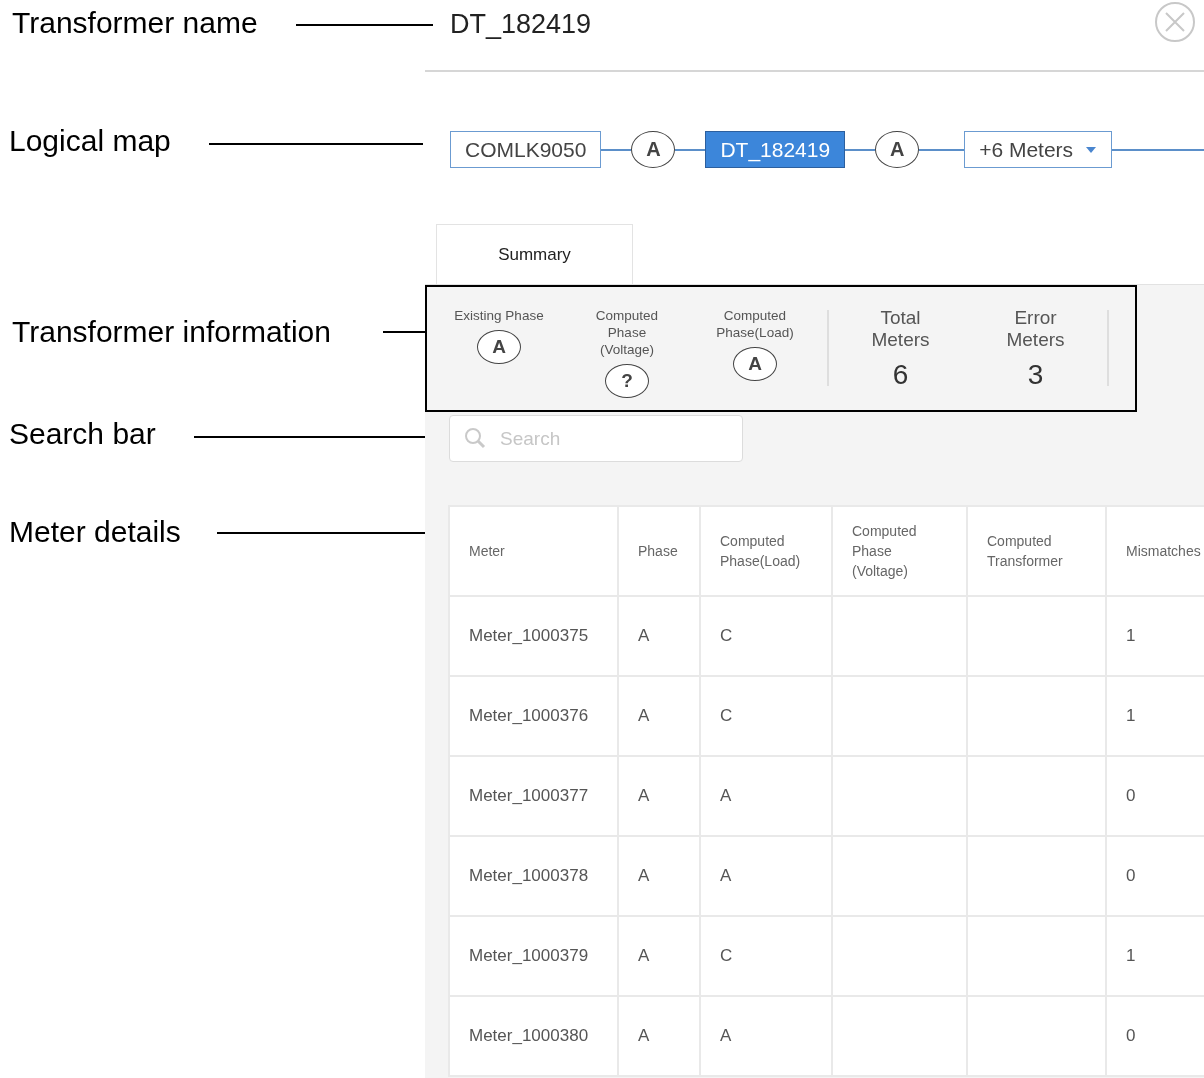  What do you see at coordinates (526, 149) in the screenshot?
I see `map-node: COMLK9050` at bounding box center [526, 149].